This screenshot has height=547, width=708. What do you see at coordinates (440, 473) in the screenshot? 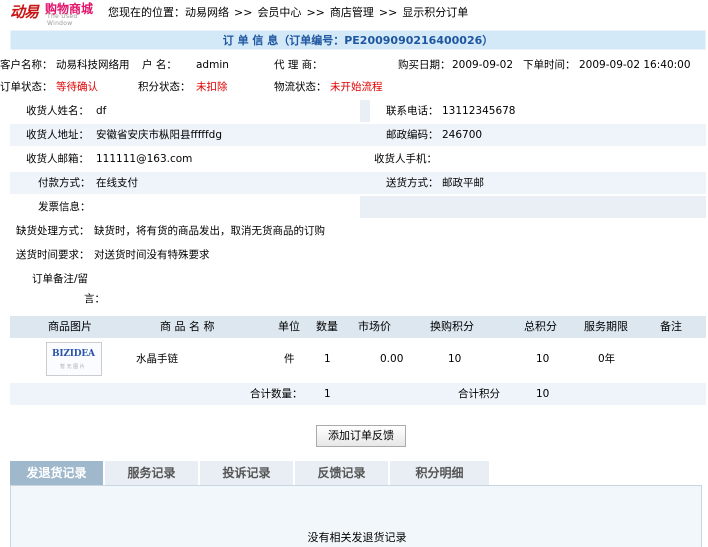
I see `tab-points-detail: 积分明细` at bounding box center [440, 473].